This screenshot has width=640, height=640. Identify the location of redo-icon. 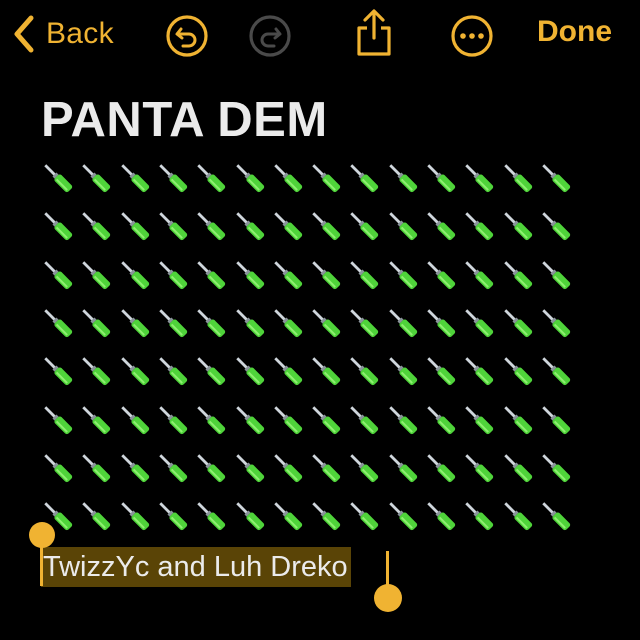
(270, 36).